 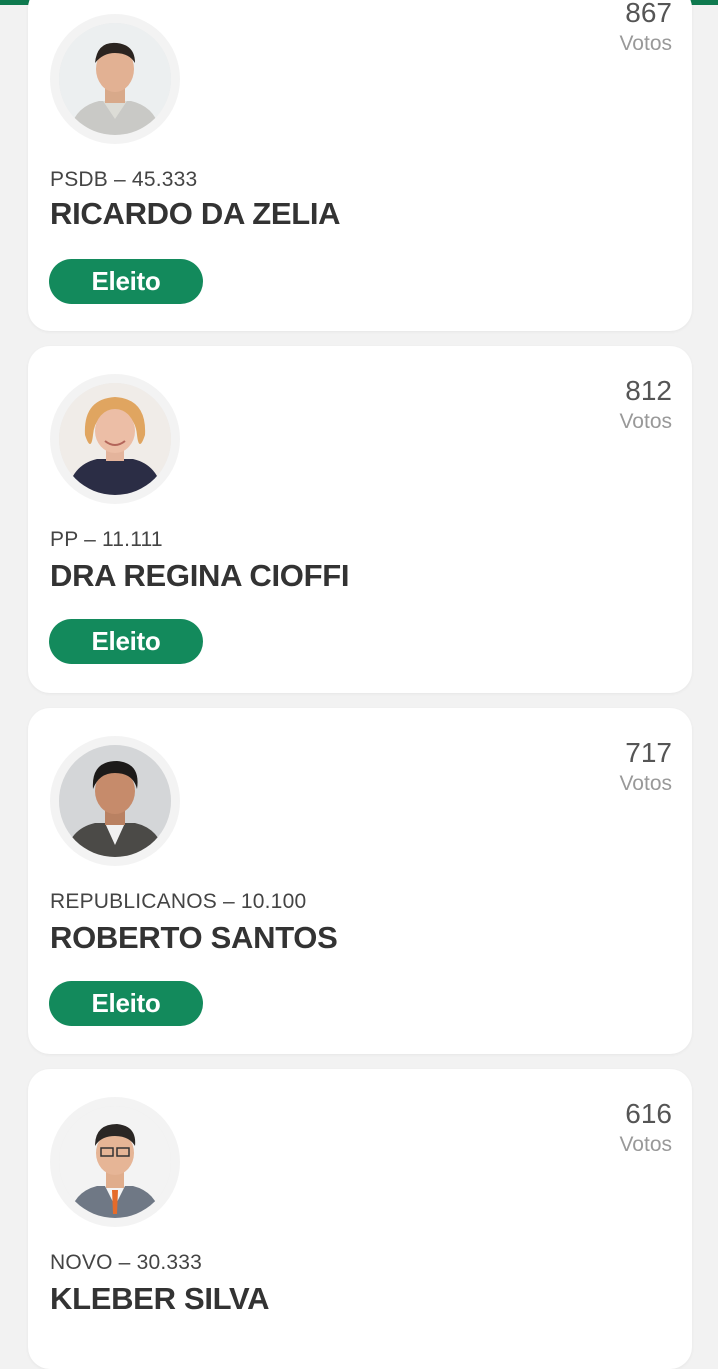 I want to click on party-number: REPUBLICANOS – 10.100, so click(x=178, y=901).